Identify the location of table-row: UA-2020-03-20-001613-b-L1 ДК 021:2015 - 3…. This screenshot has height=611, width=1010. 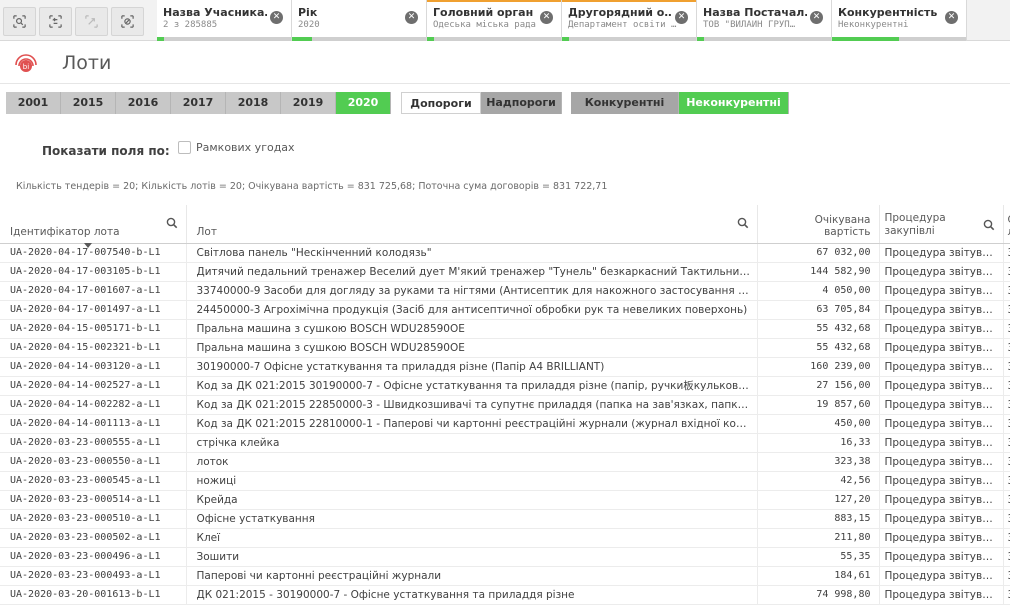
(505, 595).